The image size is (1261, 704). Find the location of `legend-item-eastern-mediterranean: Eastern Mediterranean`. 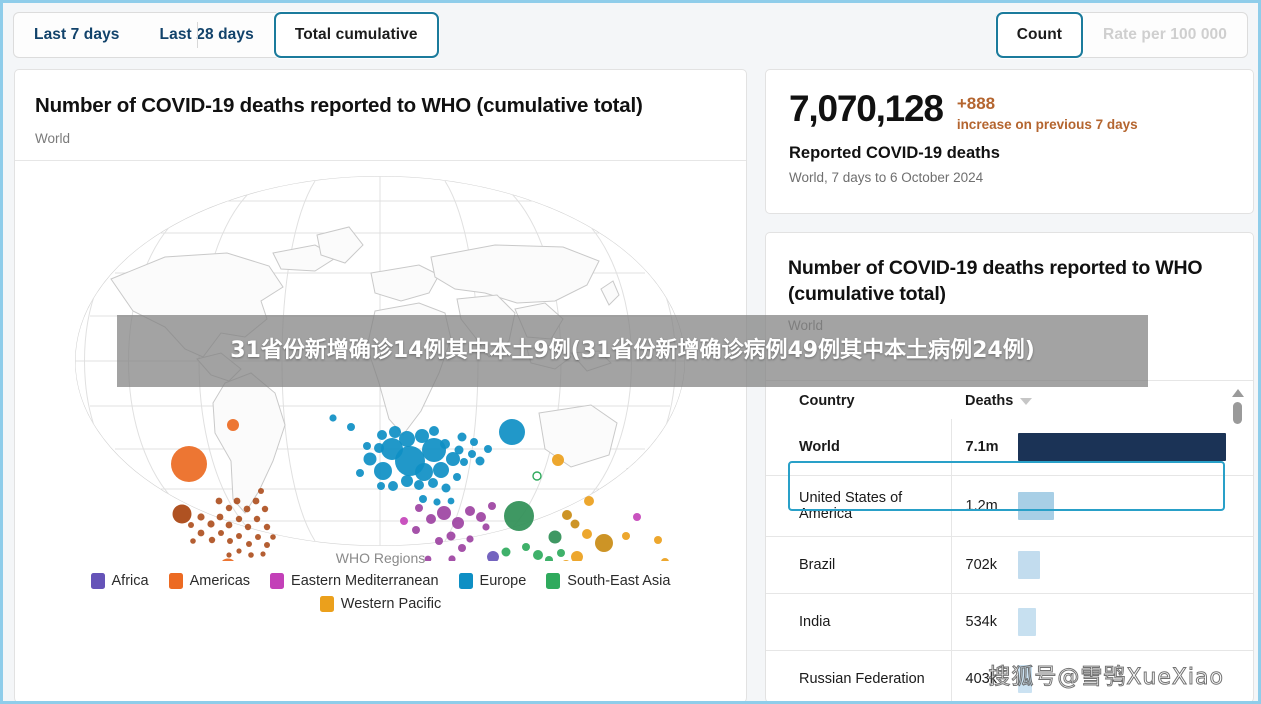

legend-item-eastern-mediterranean: Eastern Mediterranean is located at coordinates (354, 580).